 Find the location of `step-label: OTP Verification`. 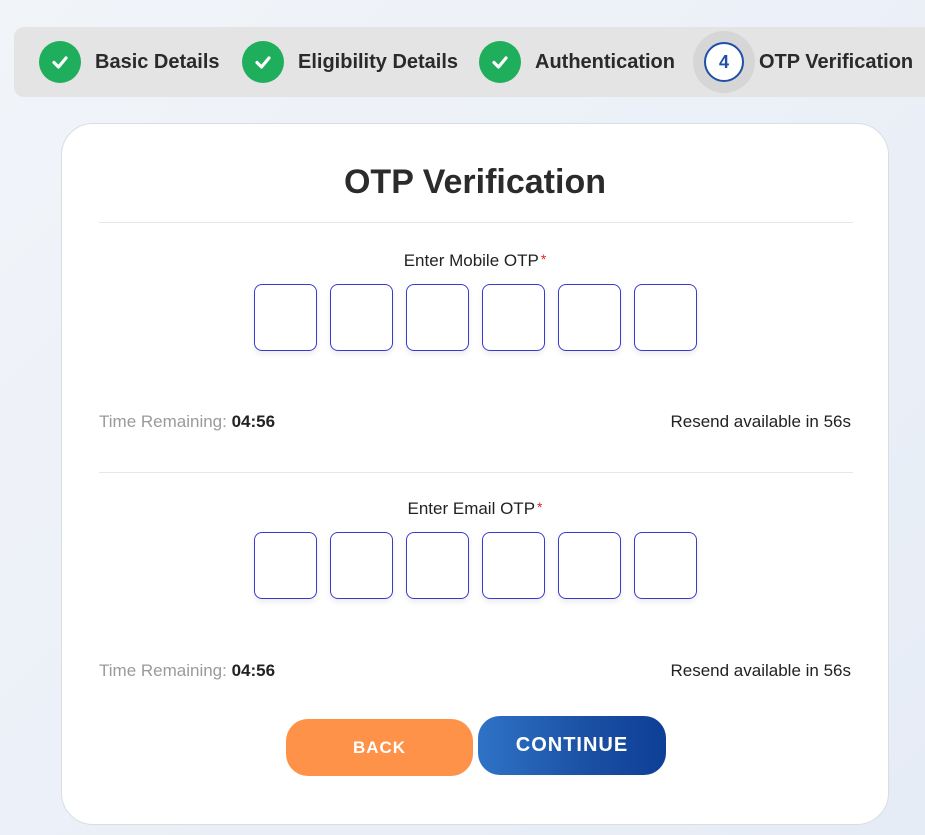

step-label: OTP Verification is located at coordinates (836, 61).